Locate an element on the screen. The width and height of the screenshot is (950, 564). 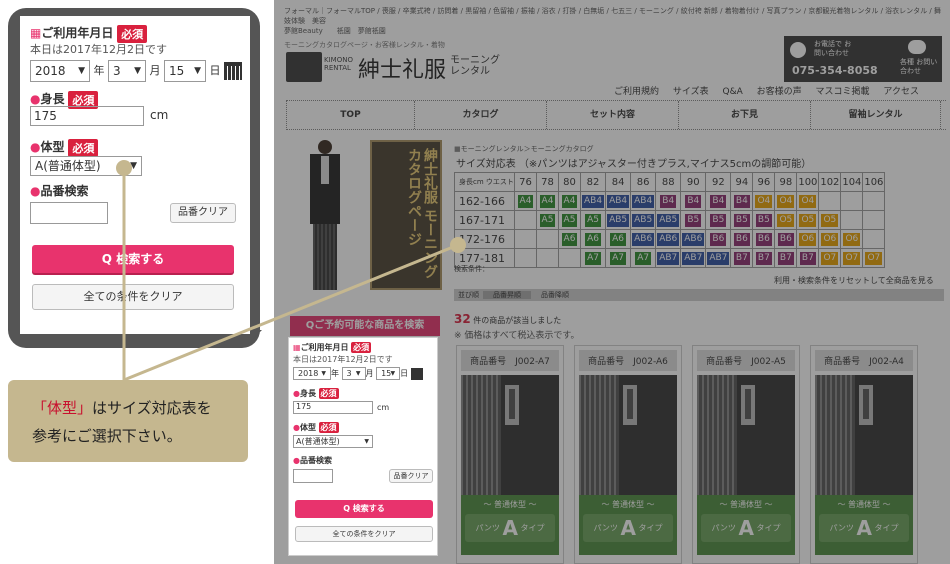
mini-body-select: A(普通体型) ▼ is located at coordinates (333, 441).